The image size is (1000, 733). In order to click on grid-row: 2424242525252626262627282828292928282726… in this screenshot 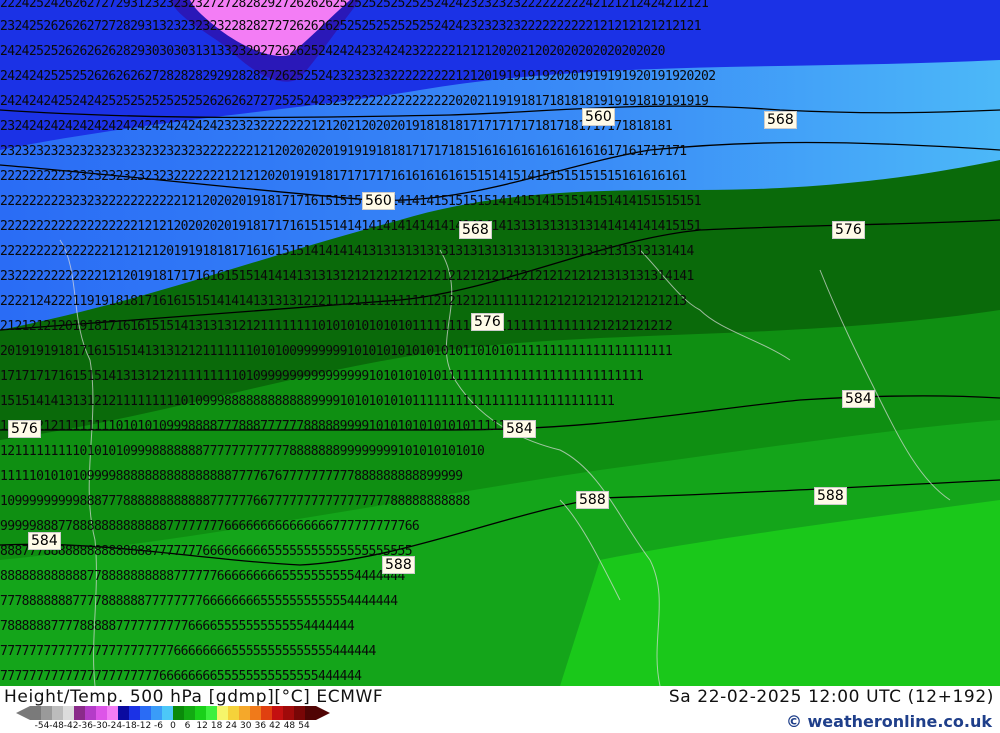, I will do `click(358, 76)`.